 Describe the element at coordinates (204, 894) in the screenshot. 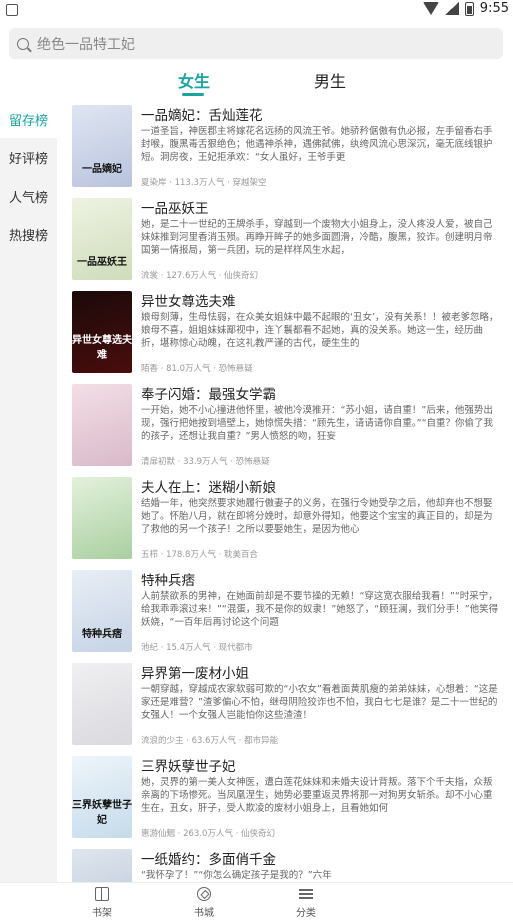

I see `compass-icon` at that location.